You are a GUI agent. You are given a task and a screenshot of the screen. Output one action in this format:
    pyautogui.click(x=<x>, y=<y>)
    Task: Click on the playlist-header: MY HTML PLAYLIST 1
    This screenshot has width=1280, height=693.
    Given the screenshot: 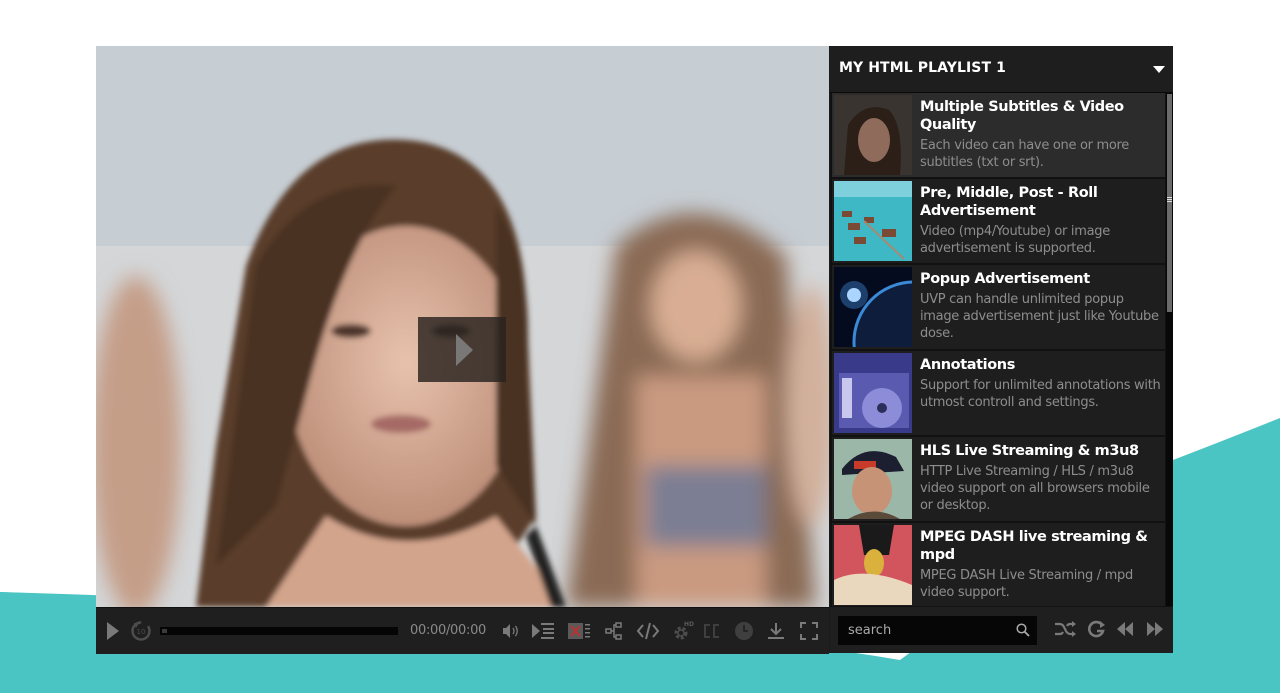 What is the action you would take?
    pyautogui.click(x=1001, y=69)
    